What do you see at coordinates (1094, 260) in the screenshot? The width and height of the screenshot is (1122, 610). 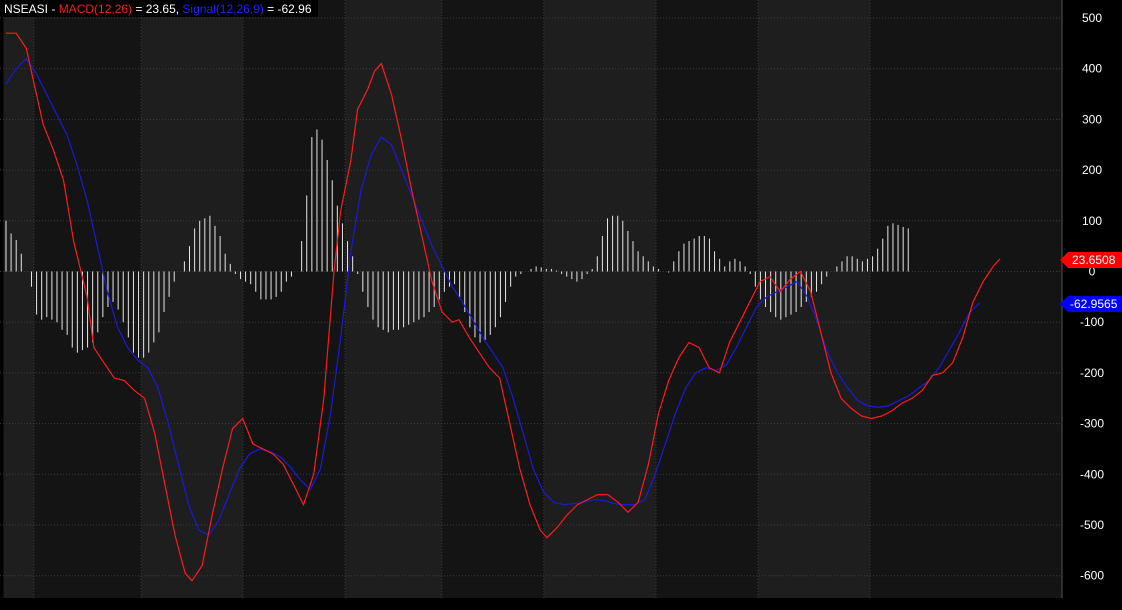 I see `macd-badge-text: 23.6508` at bounding box center [1094, 260].